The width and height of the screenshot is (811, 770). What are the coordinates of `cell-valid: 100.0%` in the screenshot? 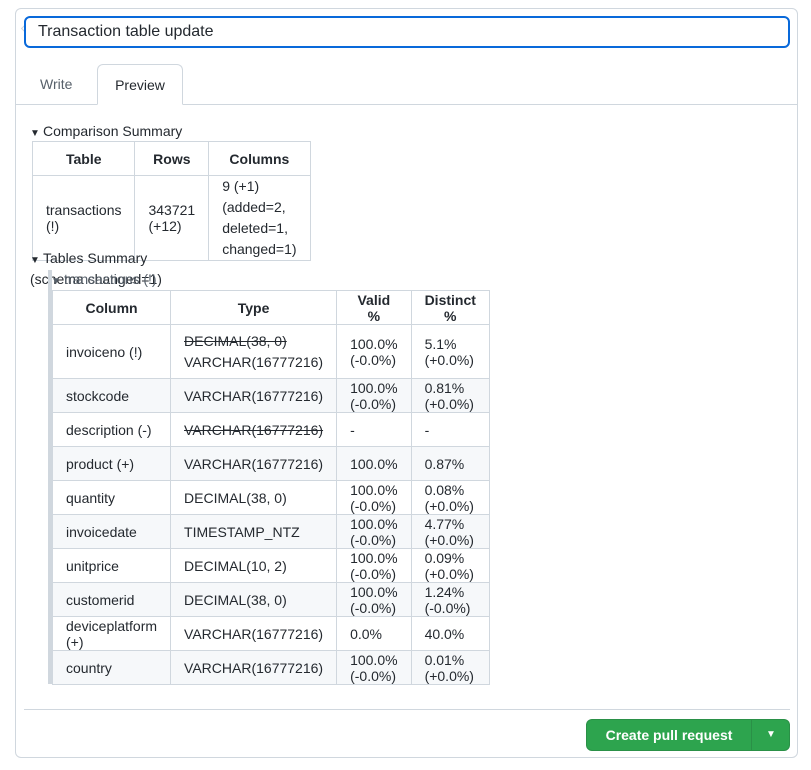 It's located at (374, 463).